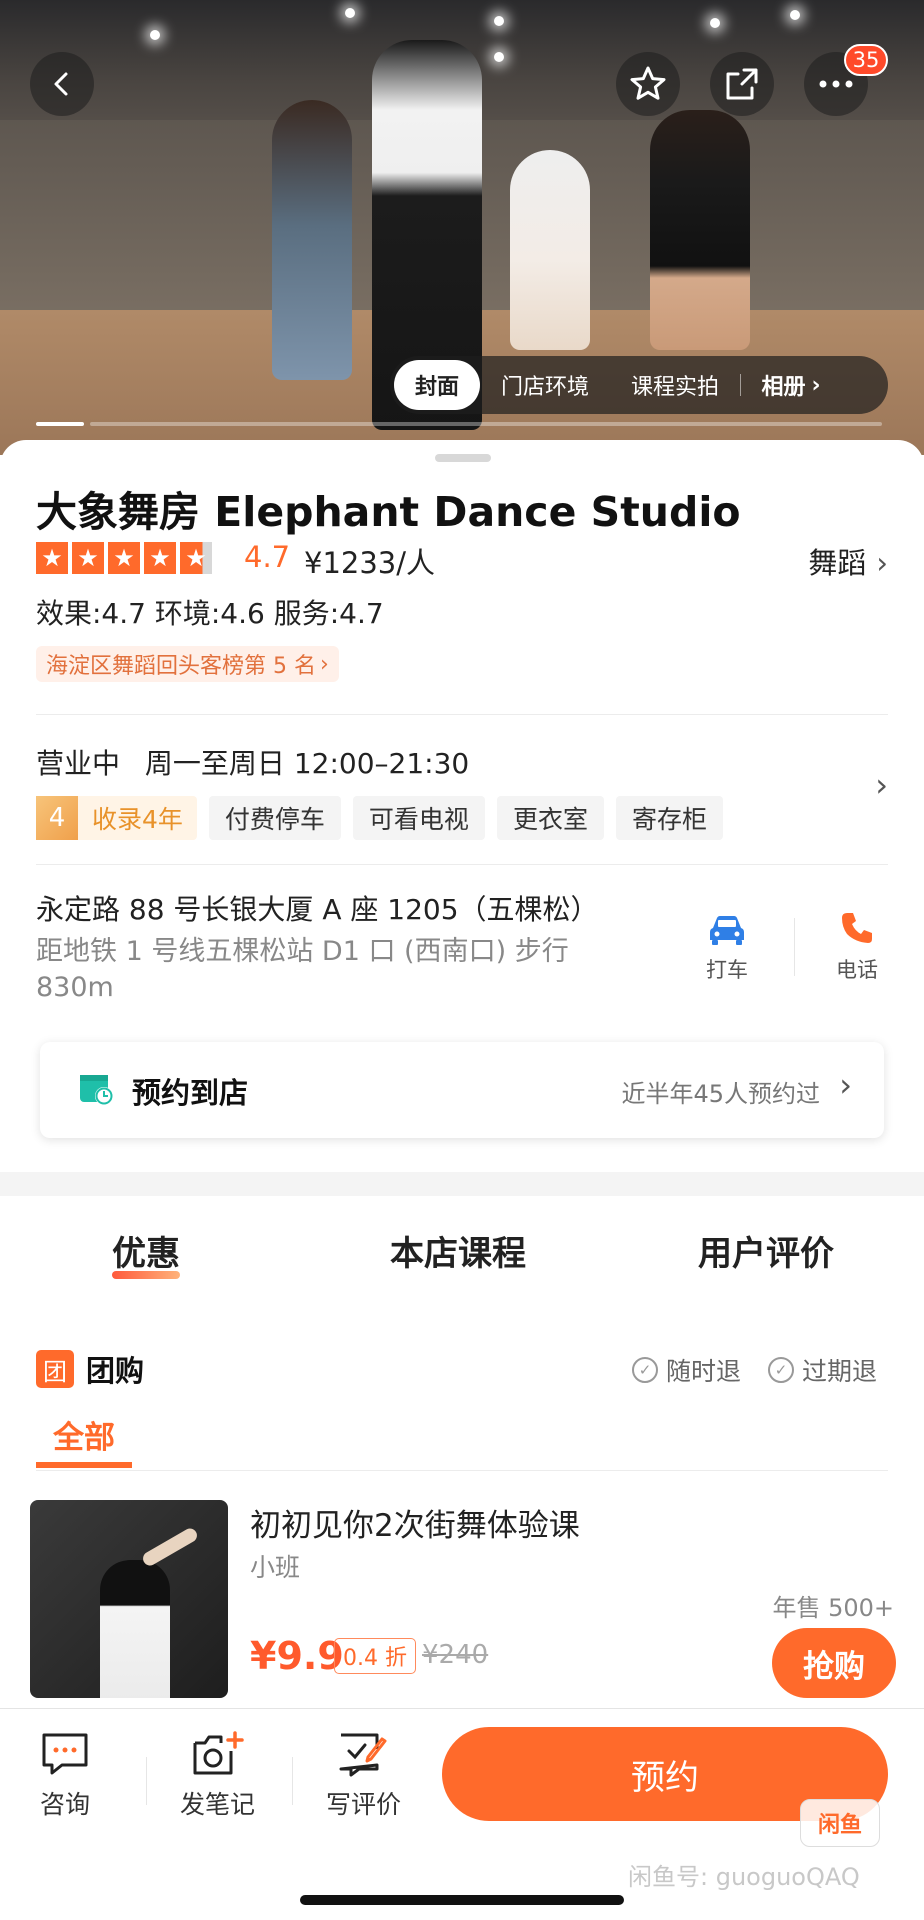 The image size is (924, 1920). What do you see at coordinates (669, 818) in the screenshot?
I see `amenity-tag: 寄存柜` at bounding box center [669, 818].